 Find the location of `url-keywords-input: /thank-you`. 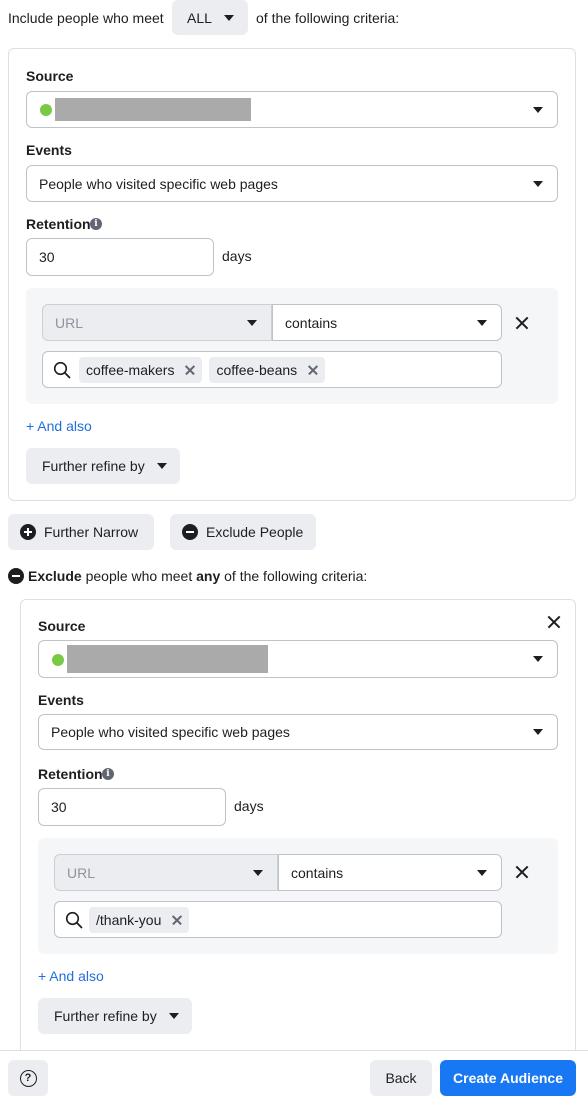

url-keywords-input: /thank-you is located at coordinates (278, 919).